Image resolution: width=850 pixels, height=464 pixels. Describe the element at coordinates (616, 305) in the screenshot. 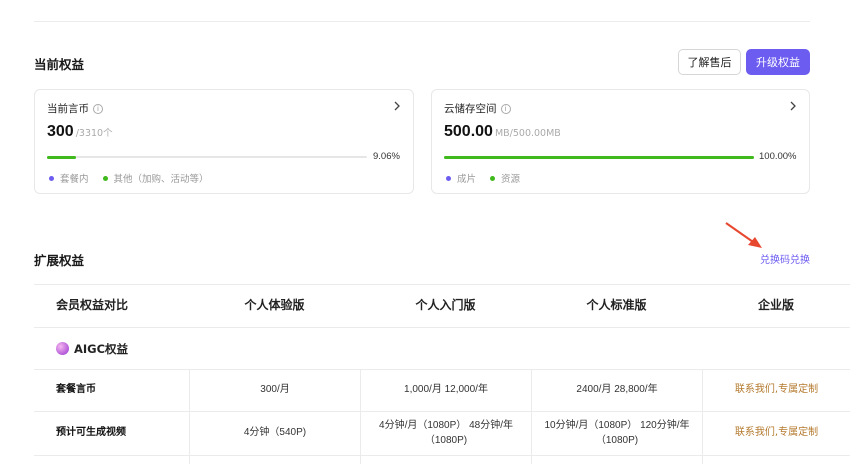

I see `table-header-cell: 个人标准版` at that location.